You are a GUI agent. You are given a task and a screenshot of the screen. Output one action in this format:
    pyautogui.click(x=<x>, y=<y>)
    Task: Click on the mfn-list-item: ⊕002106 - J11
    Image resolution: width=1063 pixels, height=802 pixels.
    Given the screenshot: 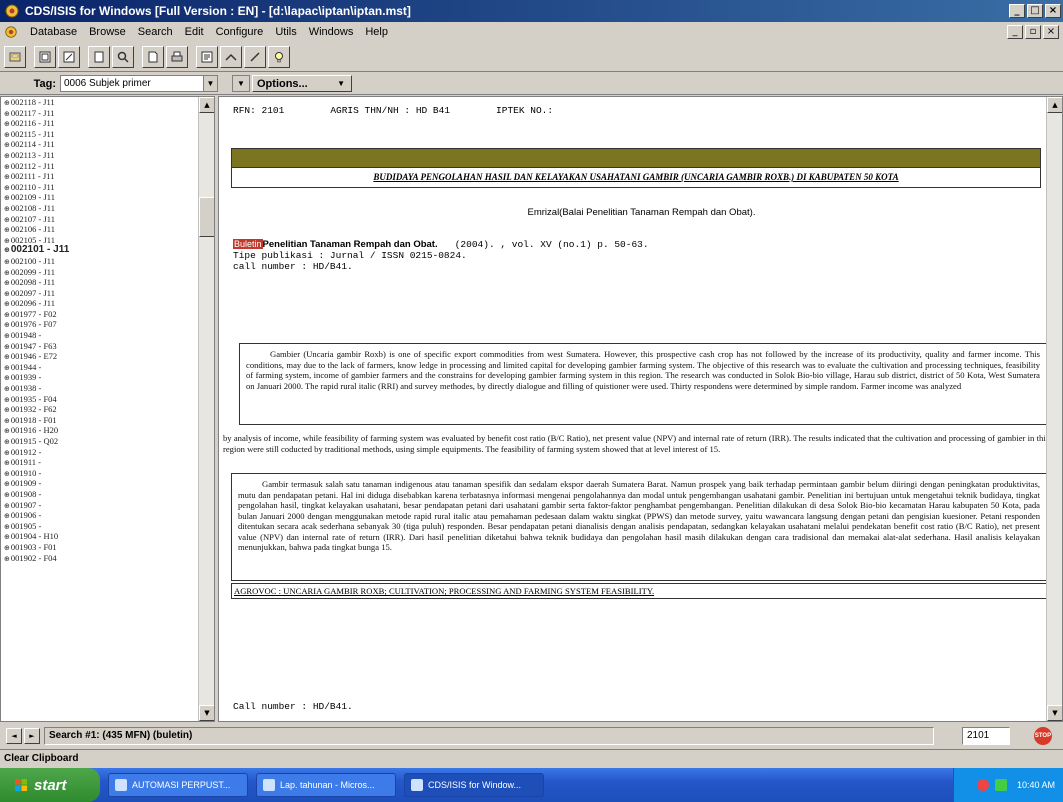 What is the action you would take?
    pyautogui.click(x=100, y=229)
    